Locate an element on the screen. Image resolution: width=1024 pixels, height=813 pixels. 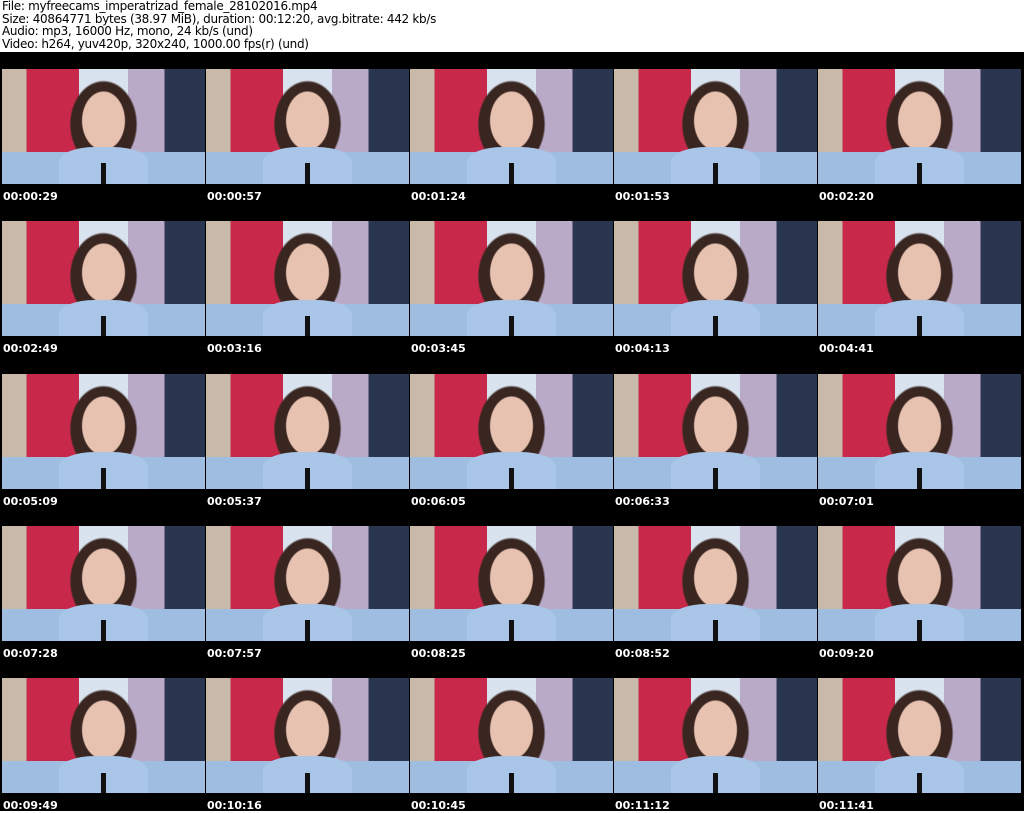
thumbnail-cell: 00:01:24 is located at coordinates (511, 128).